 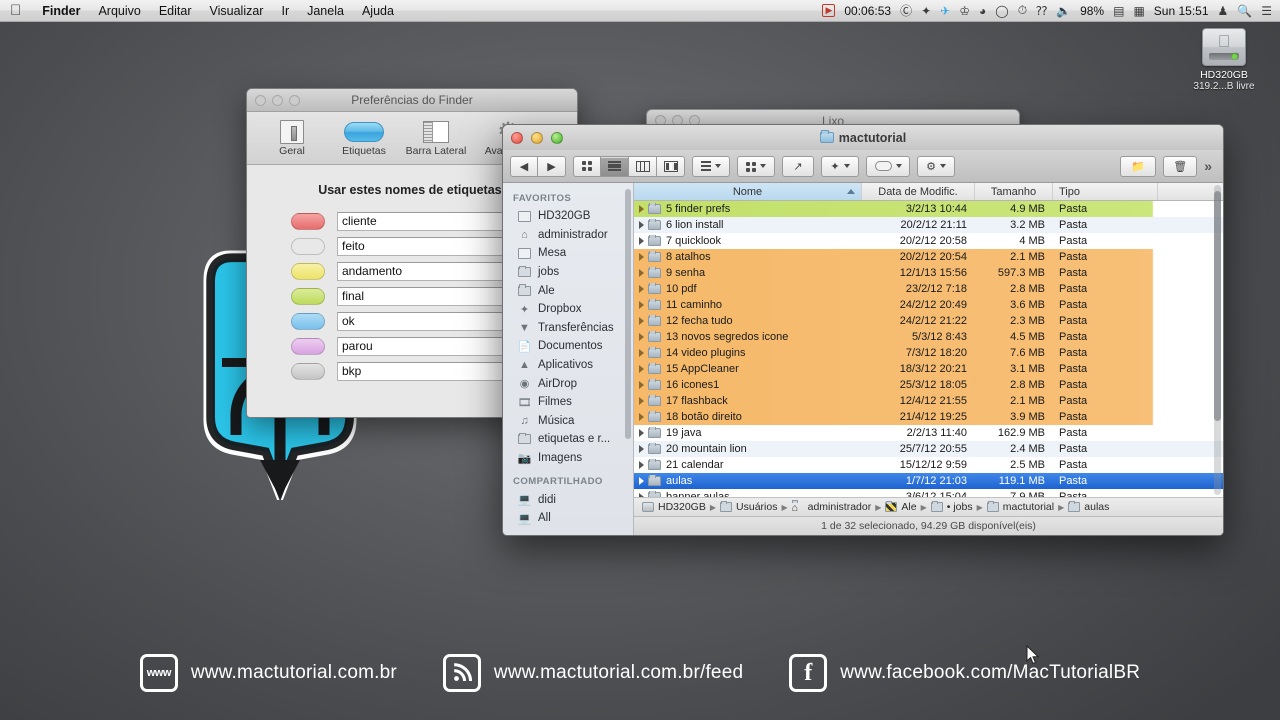 I want to click on finder-window-controls, so click(x=537, y=137).